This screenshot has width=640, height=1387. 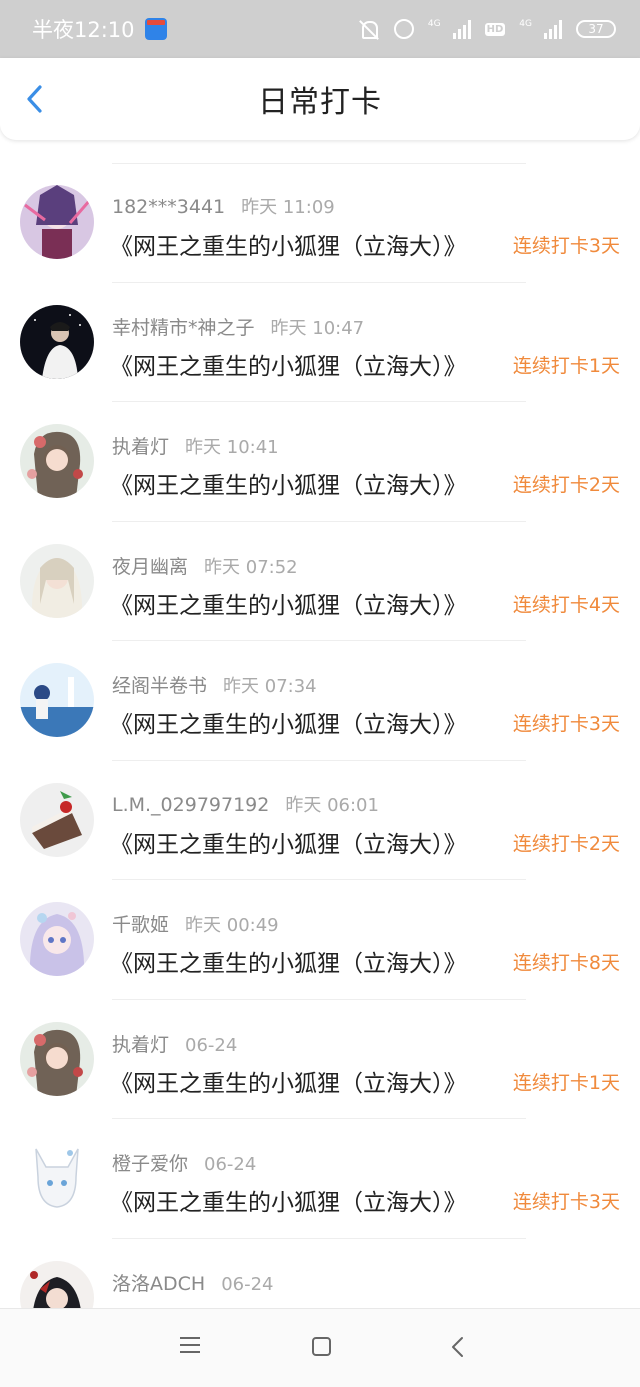 I want to click on user-line: L.M._029797192 昨天 06:01, so click(x=245, y=804).